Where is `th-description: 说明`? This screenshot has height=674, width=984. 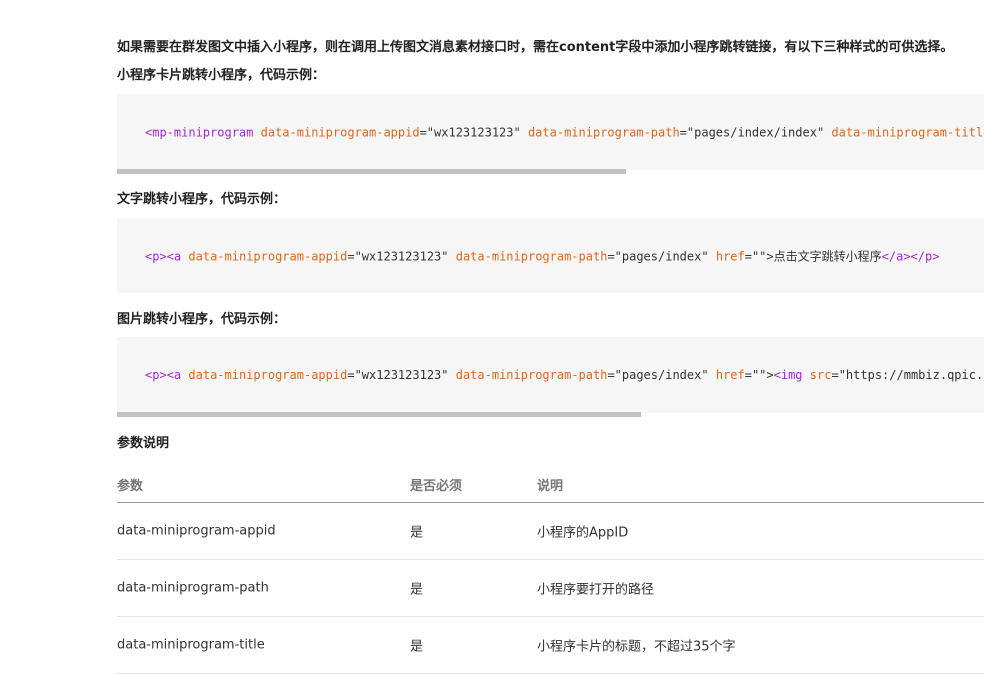
th-description: 说明 is located at coordinates (550, 486).